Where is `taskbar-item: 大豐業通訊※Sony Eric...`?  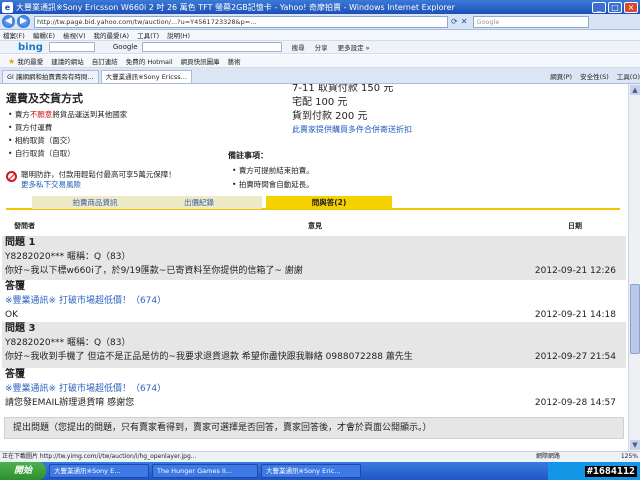 taskbar-item: 大豐業通訊※Sony Eric... is located at coordinates (311, 471).